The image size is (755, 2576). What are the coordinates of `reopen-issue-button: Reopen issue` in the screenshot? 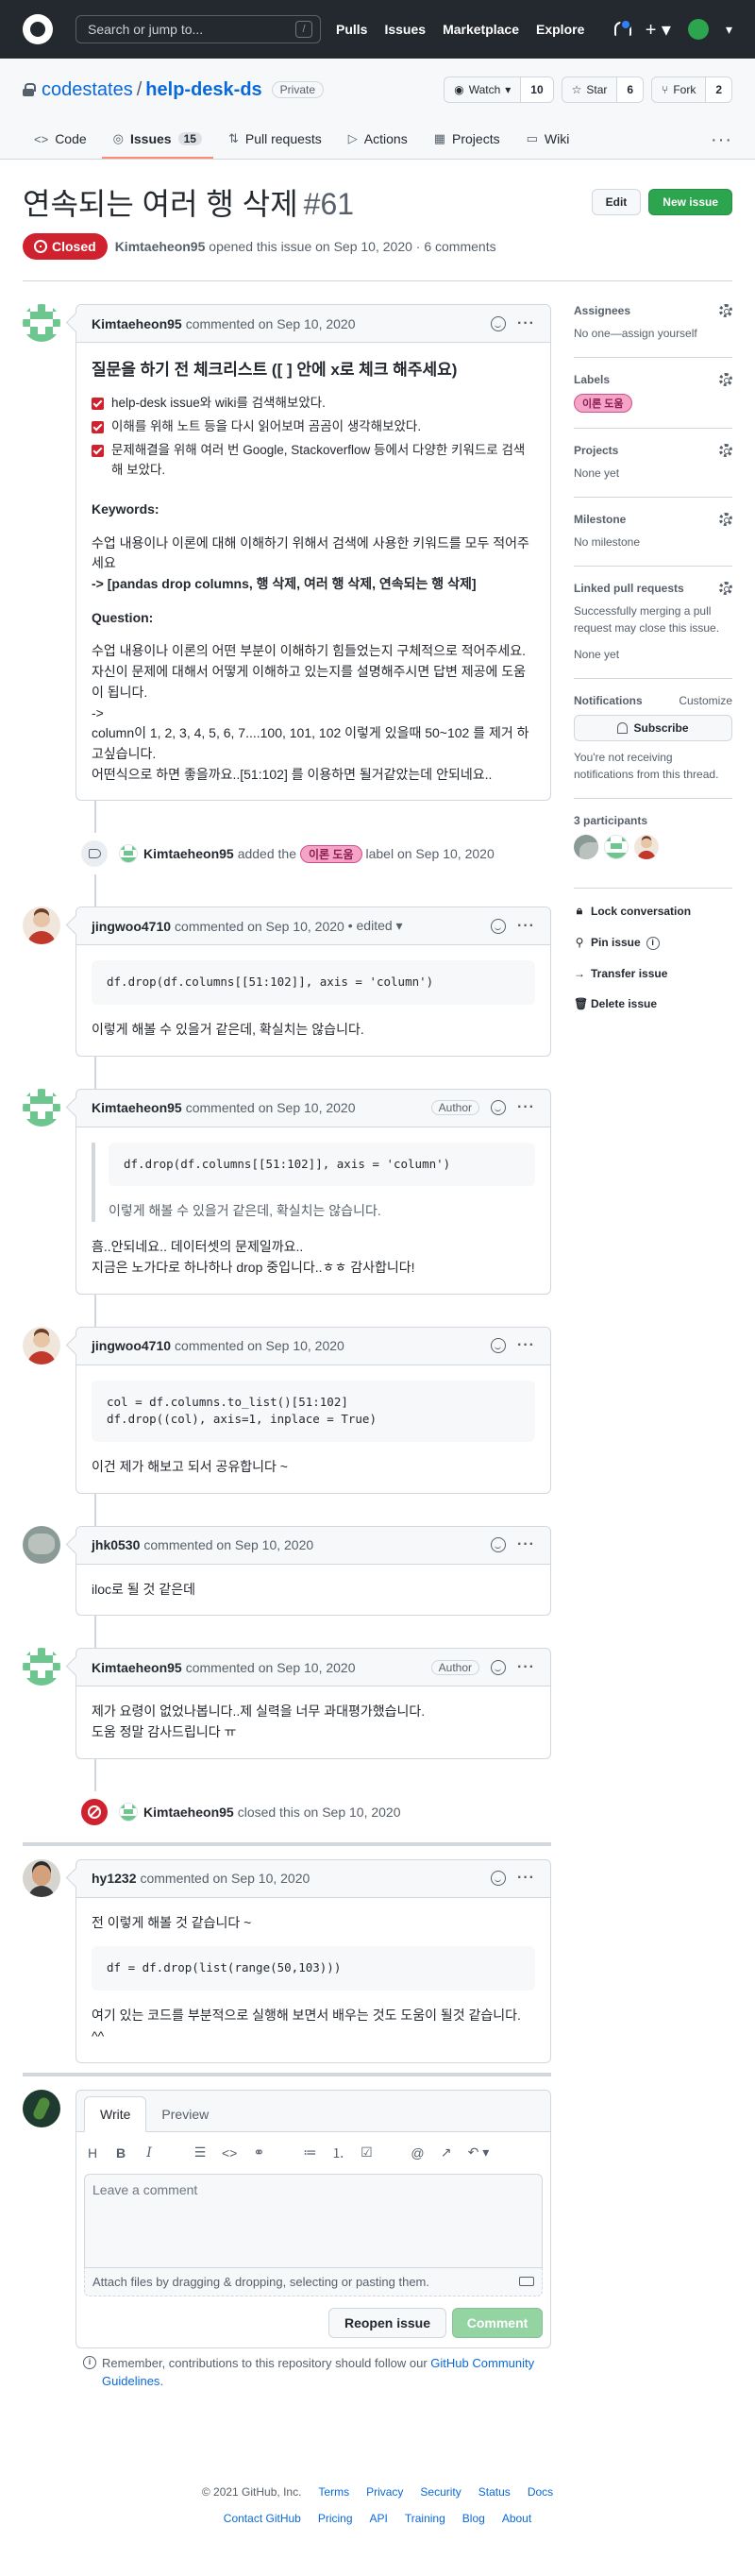 It's located at (386, 2322).